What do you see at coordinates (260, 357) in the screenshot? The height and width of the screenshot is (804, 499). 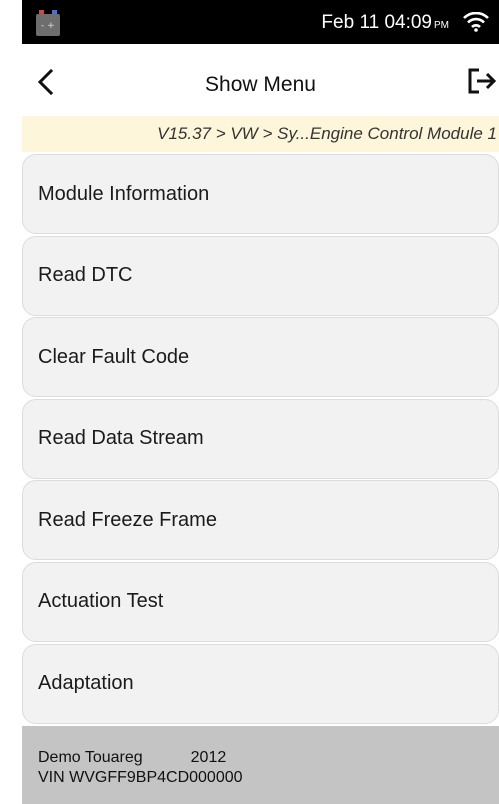 I see `menu-item-clear-fault-code: Clear Fault Code` at bounding box center [260, 357].